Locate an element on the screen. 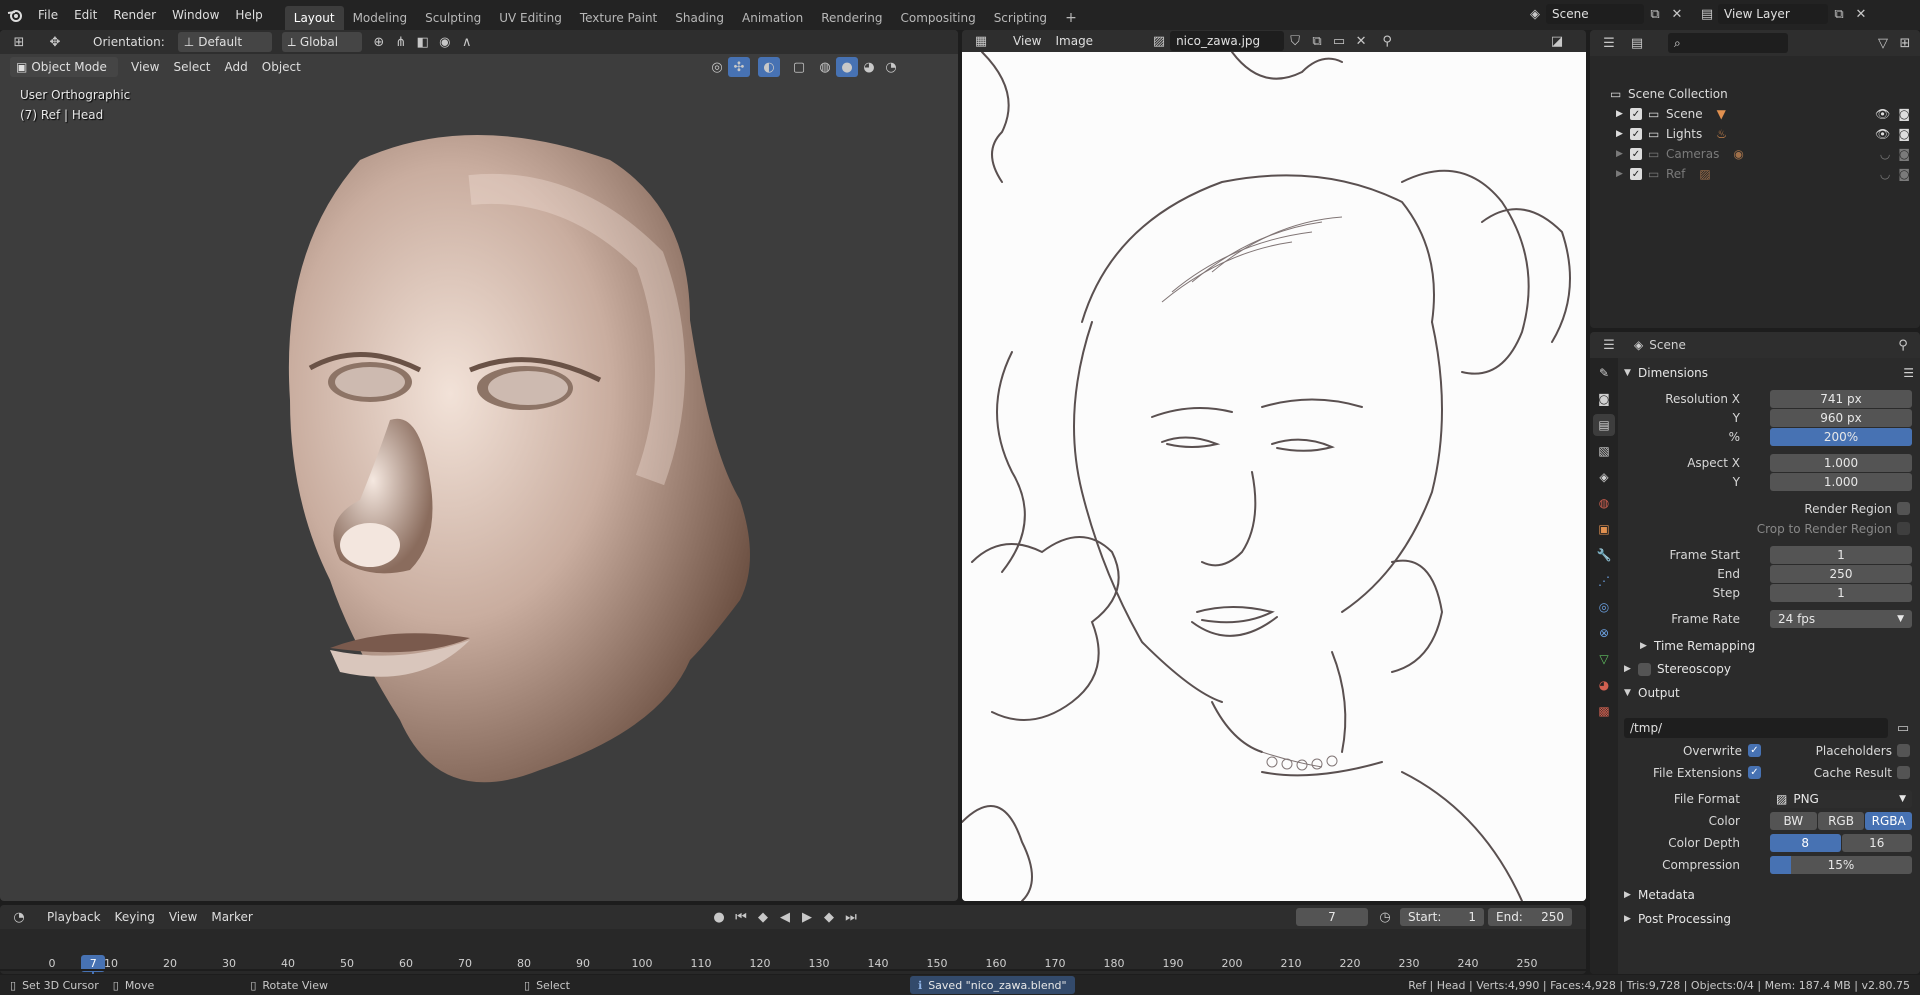 This screenshot has height=995, width=1920. new-scene-icon: ⧉ is located at coordinates (1655, 14).